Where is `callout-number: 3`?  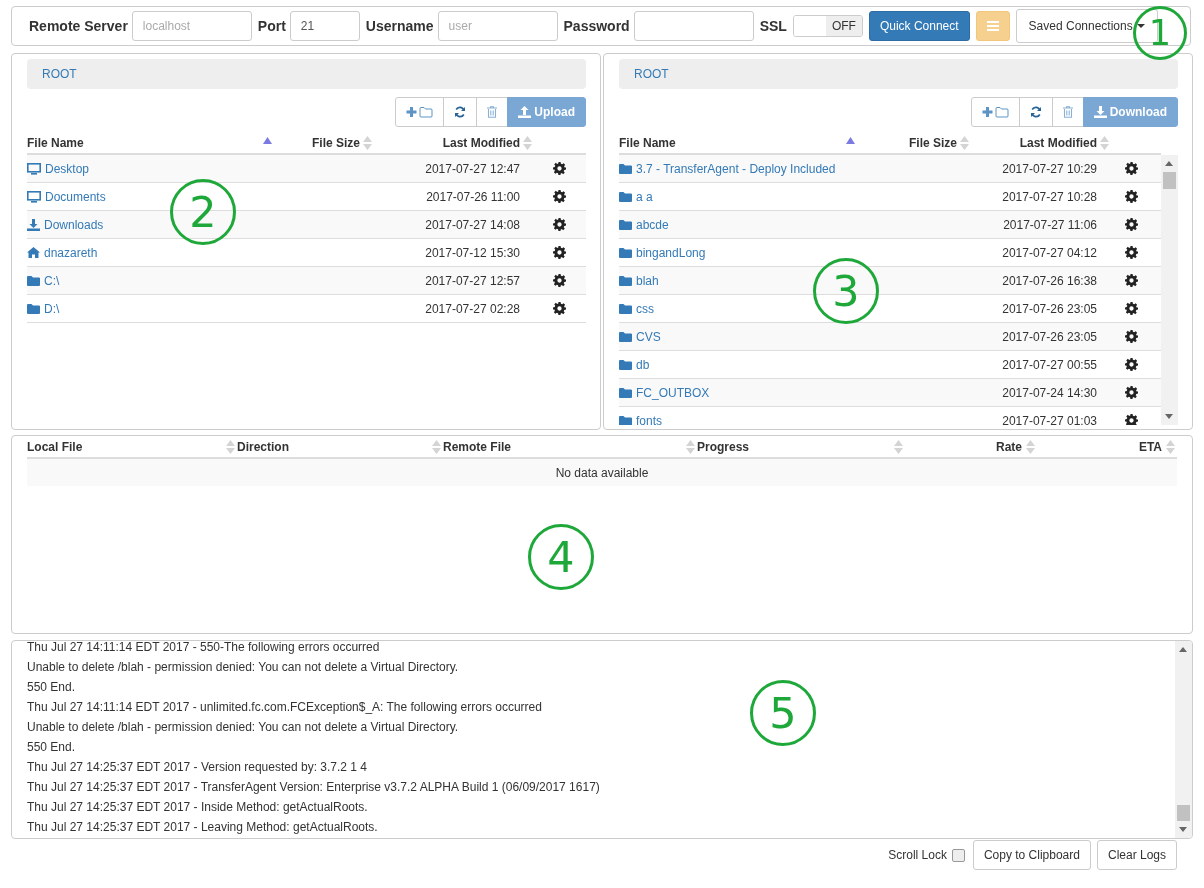
callout-number: 3 is located at coordinates (846, 291).